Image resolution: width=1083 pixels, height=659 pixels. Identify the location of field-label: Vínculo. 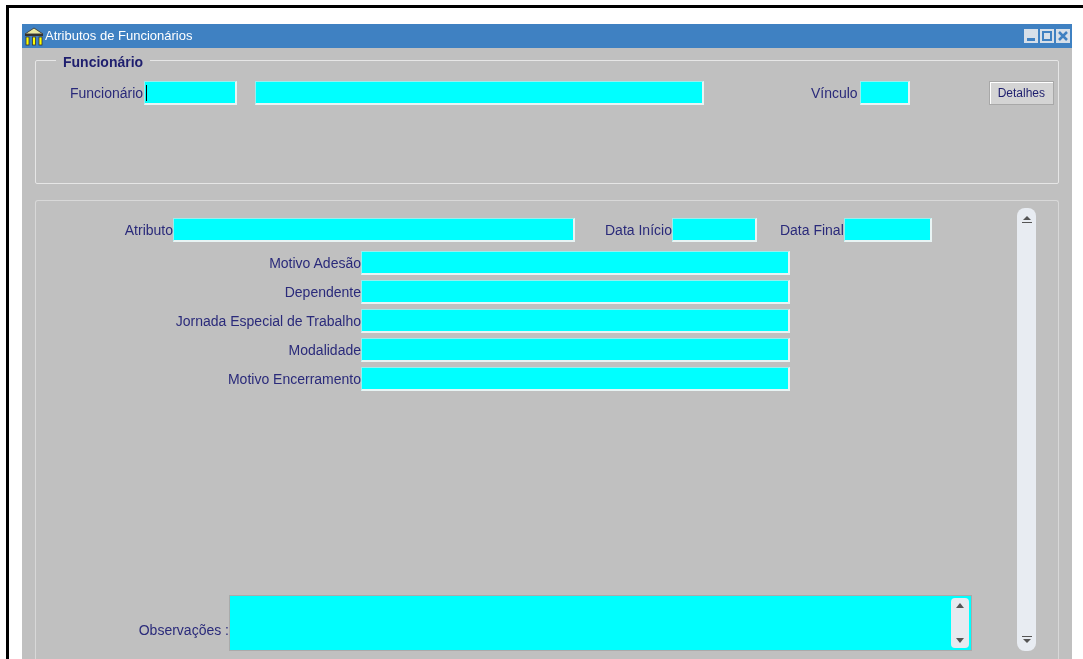
(834, 93).